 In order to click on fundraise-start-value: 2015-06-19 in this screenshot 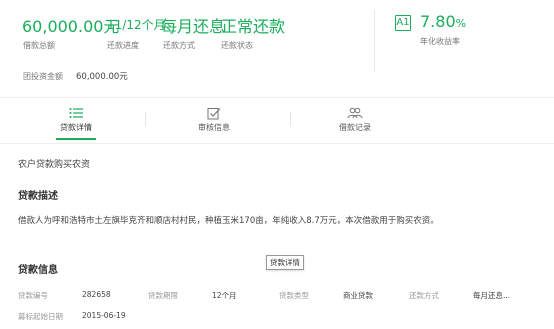, I will do `click(104, 315)`.